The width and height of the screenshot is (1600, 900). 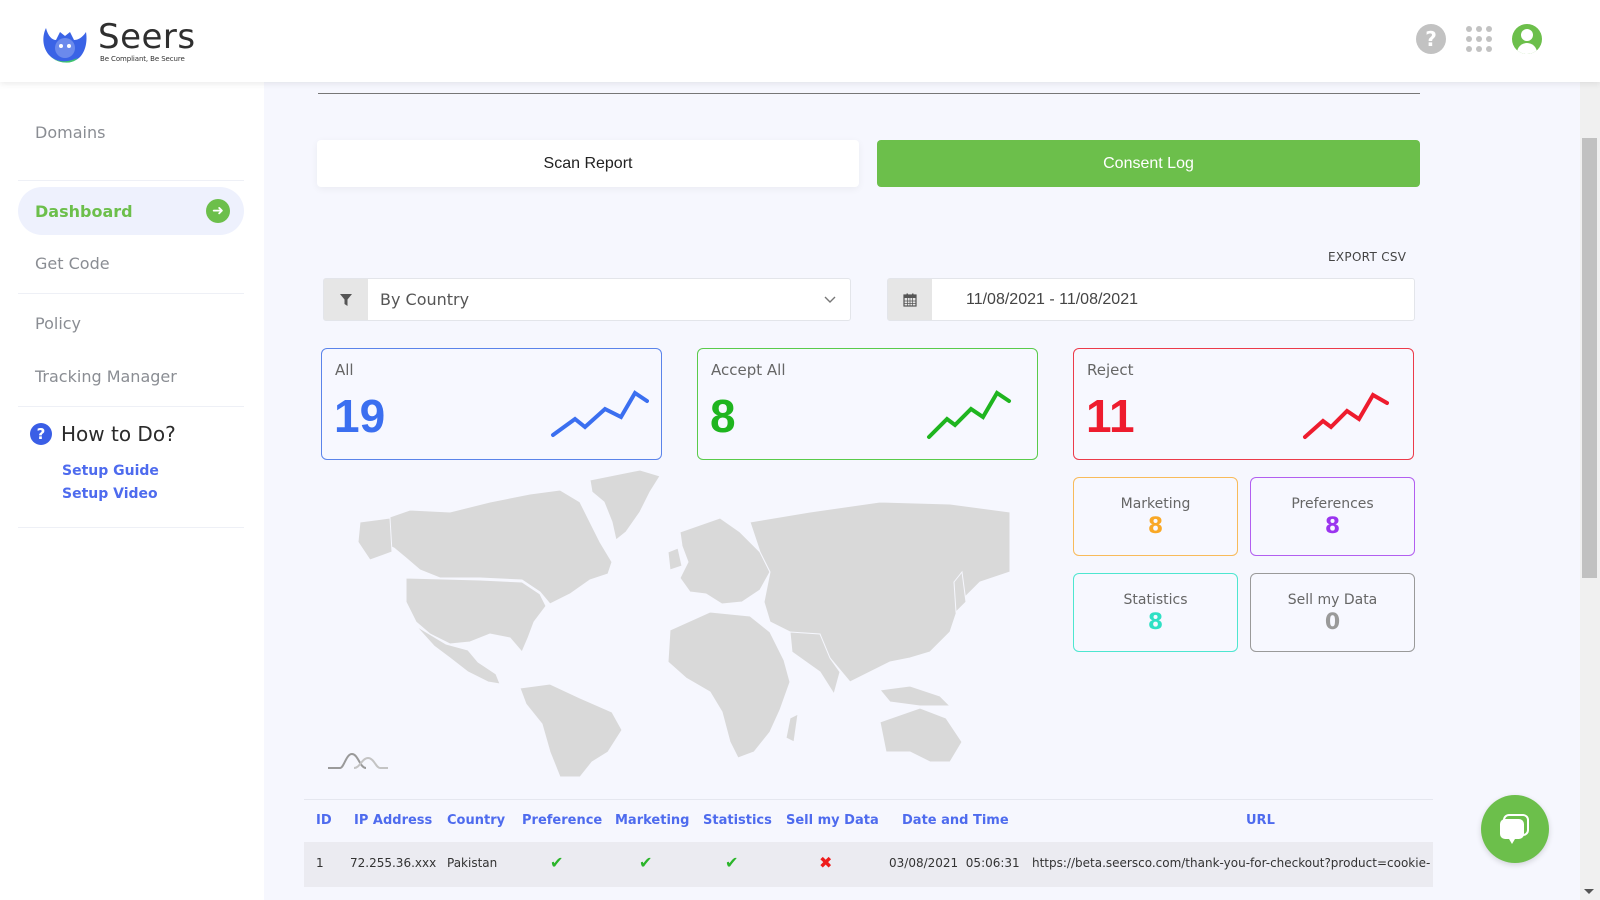 What do you see at coordinates (1367, 257) in the screenshot?
I see `export-csv-button: EXPORT CSV` at bounding box center [1367, 257].